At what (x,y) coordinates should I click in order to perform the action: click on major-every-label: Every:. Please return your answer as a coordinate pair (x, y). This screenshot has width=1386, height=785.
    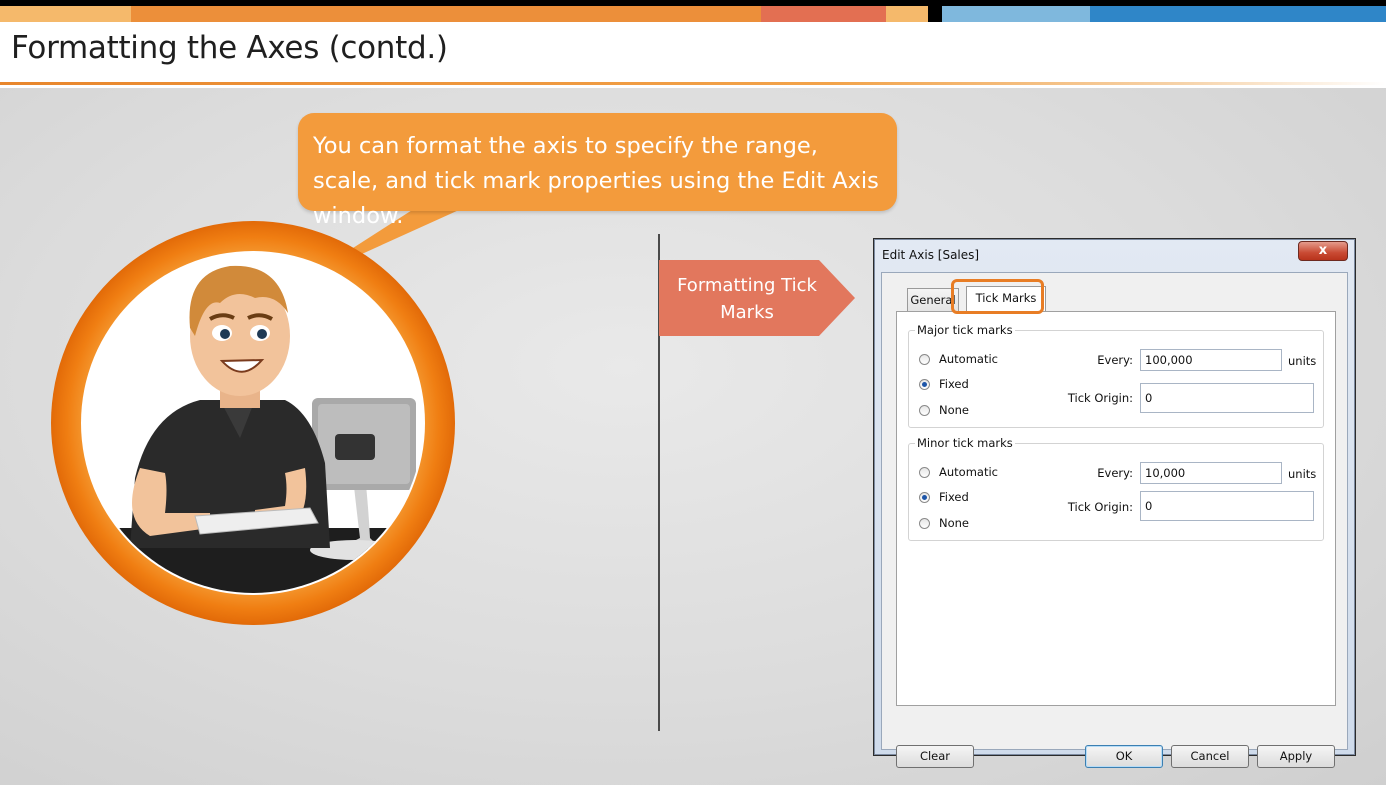
    Looking at the image, I should click on (1115, 360).